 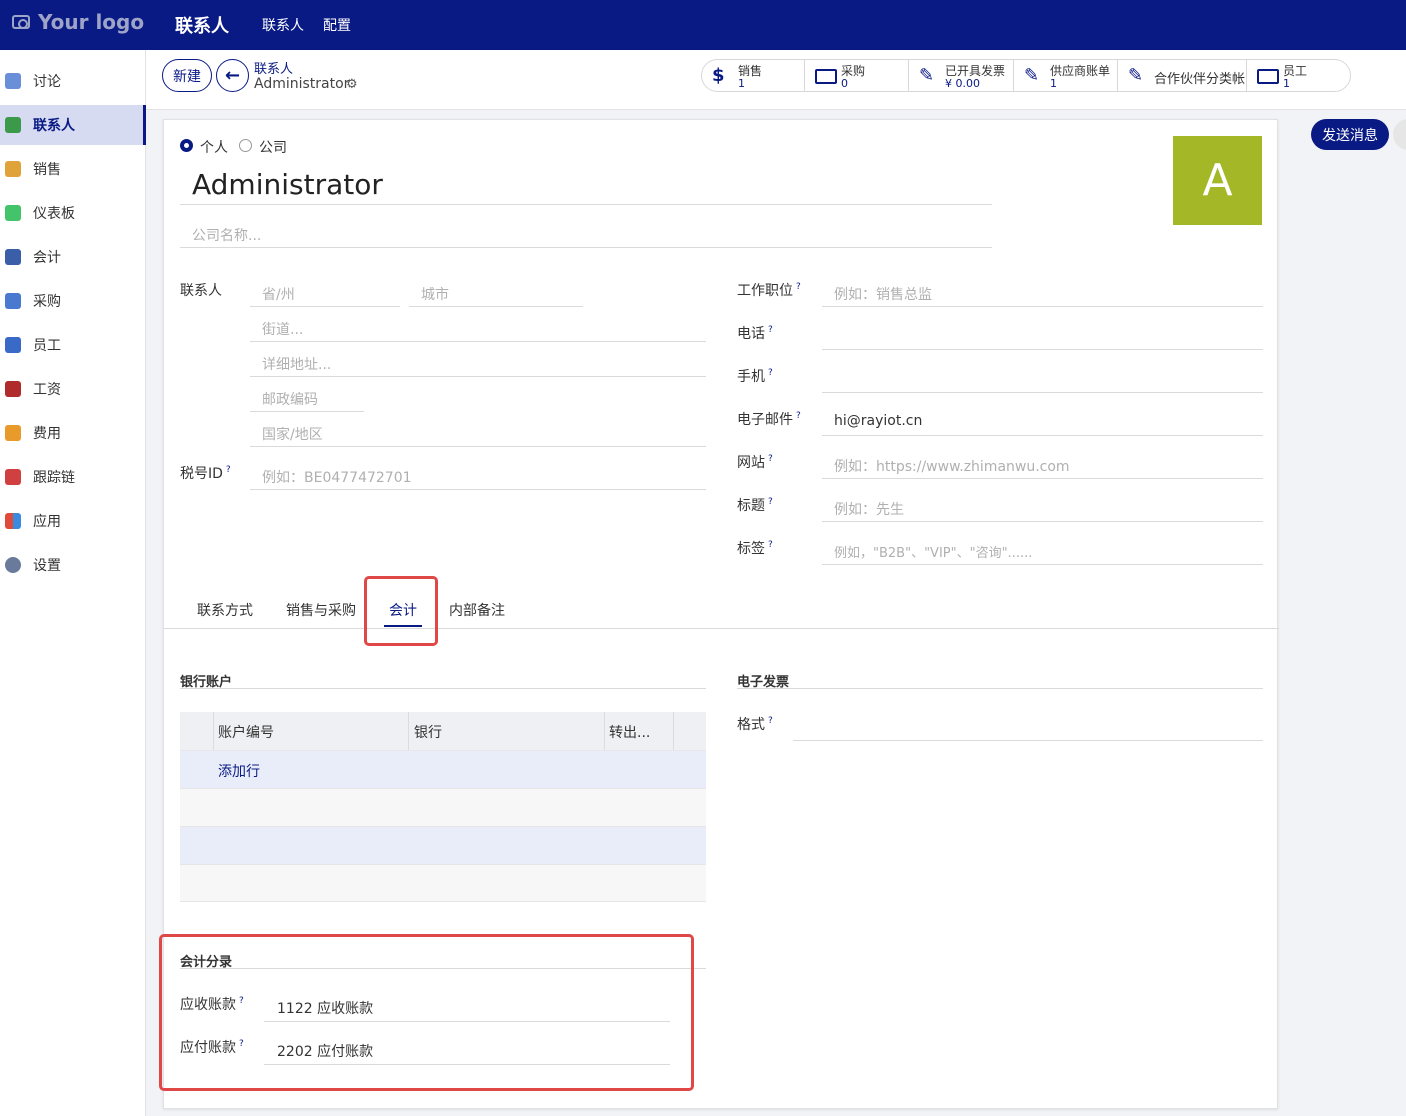 I want to click on vat-label: 税号ID?, so click(x=205, y=473).